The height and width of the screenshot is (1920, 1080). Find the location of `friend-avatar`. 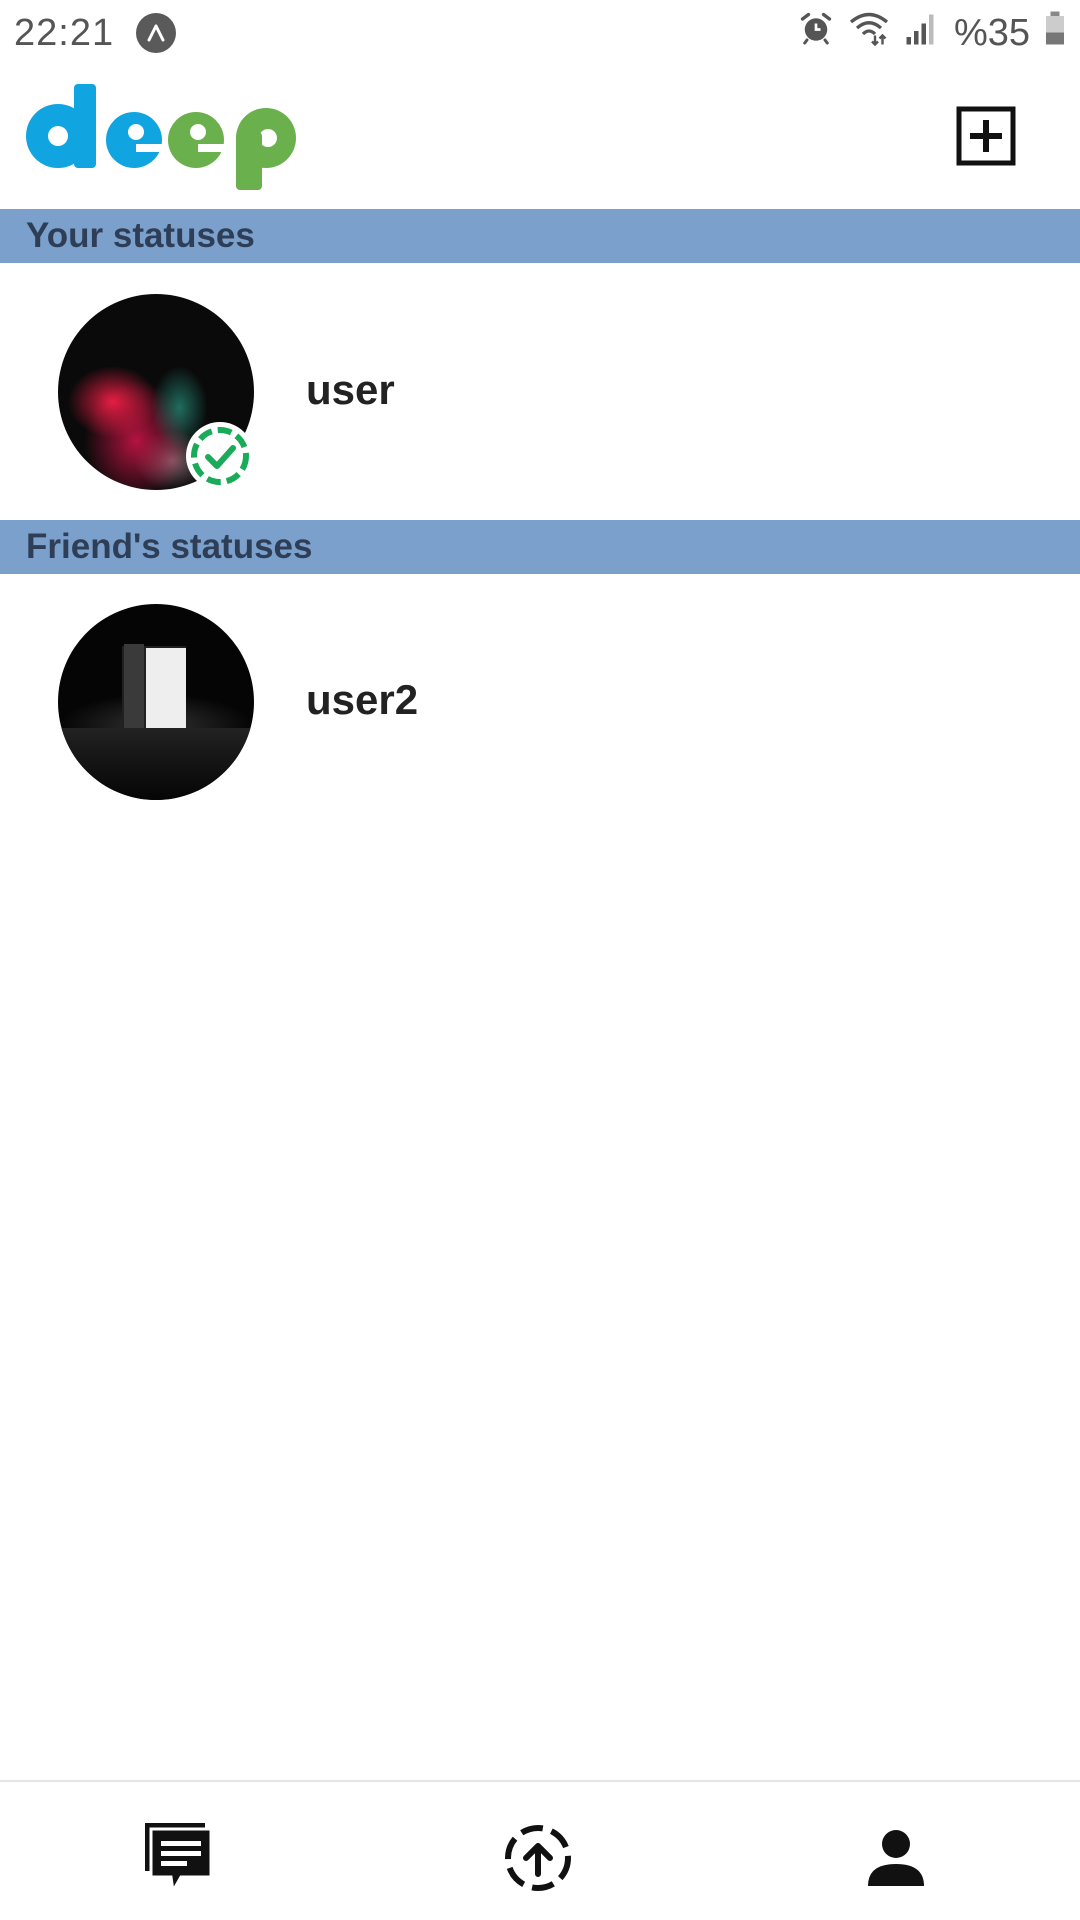

friend-avatar is located at coordinates (156, 702).